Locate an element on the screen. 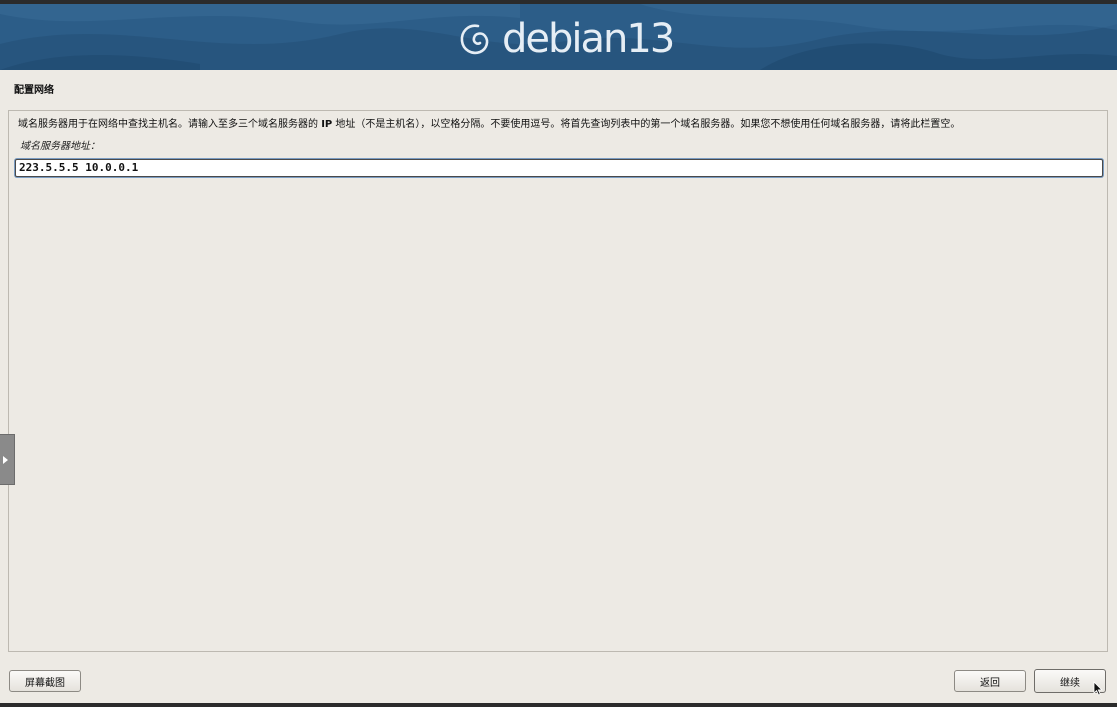 The width and height of the screenshot is (1117, 707). dns-field-label: 域名服务器地址： is located at coordinates (60, 146).